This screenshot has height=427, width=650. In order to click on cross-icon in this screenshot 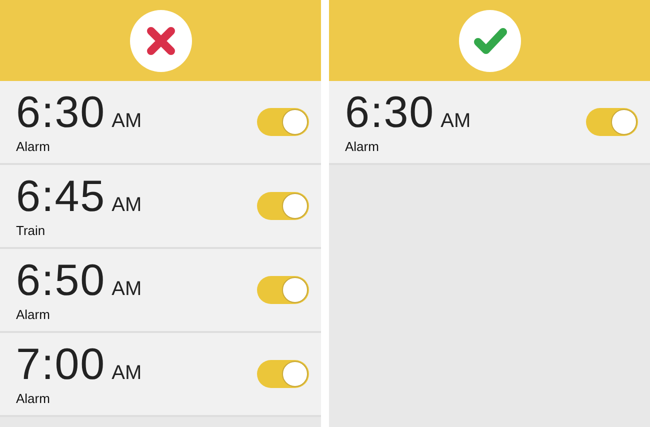, I will do `click(161, 41)`.